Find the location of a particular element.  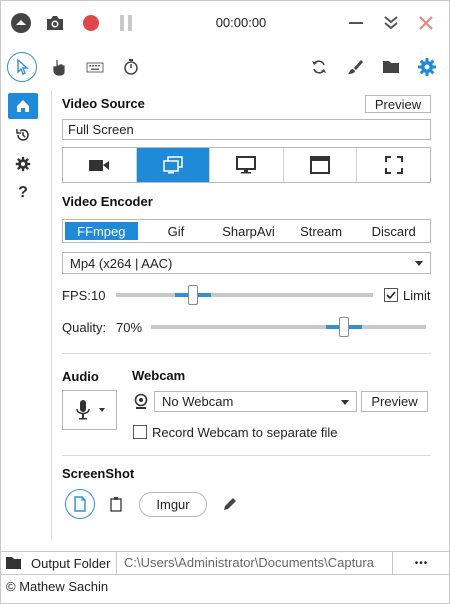

video-source-field: Full Screen is located at coordinates (246, 129).